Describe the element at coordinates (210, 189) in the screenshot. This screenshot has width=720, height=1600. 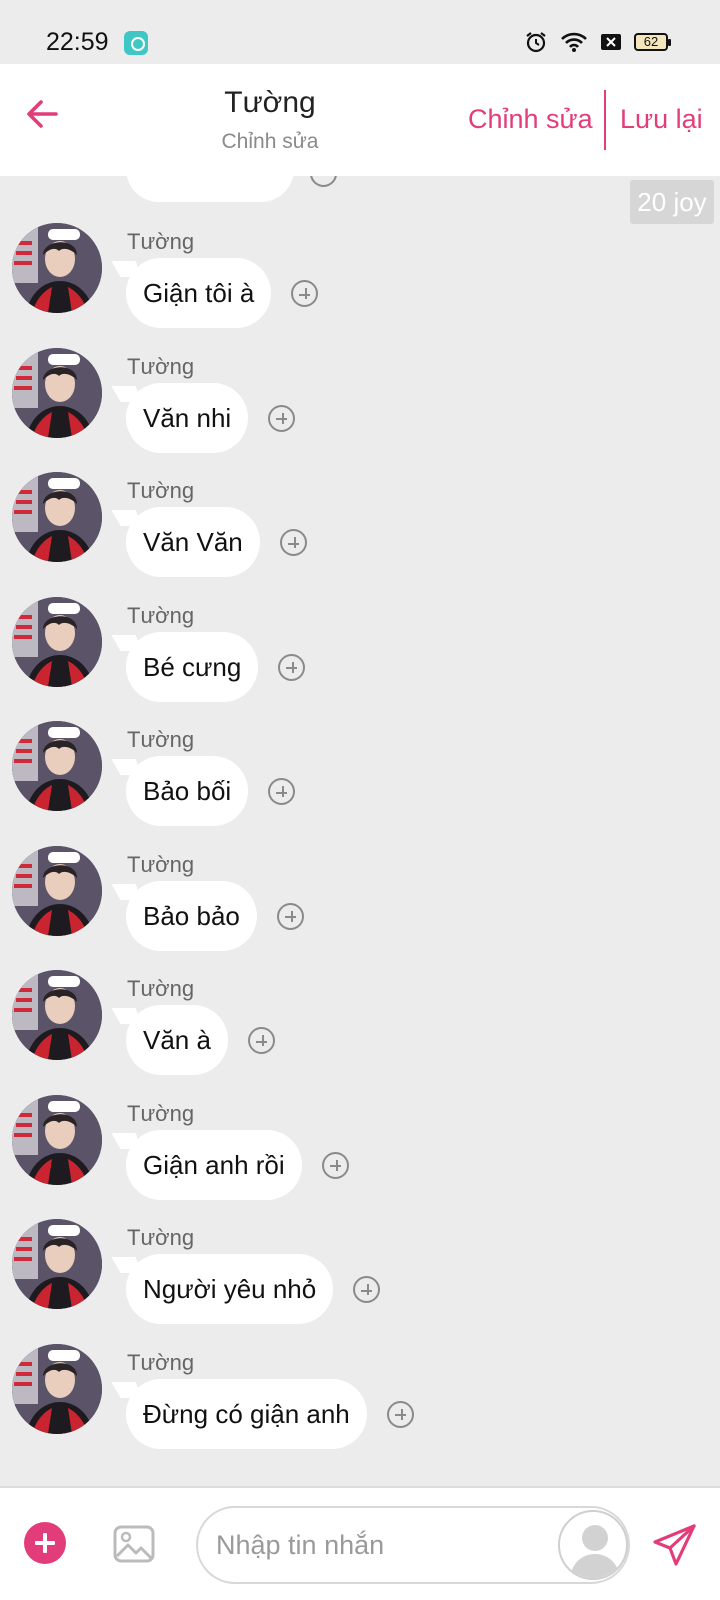
I see `partial-message-bubble` at that location.